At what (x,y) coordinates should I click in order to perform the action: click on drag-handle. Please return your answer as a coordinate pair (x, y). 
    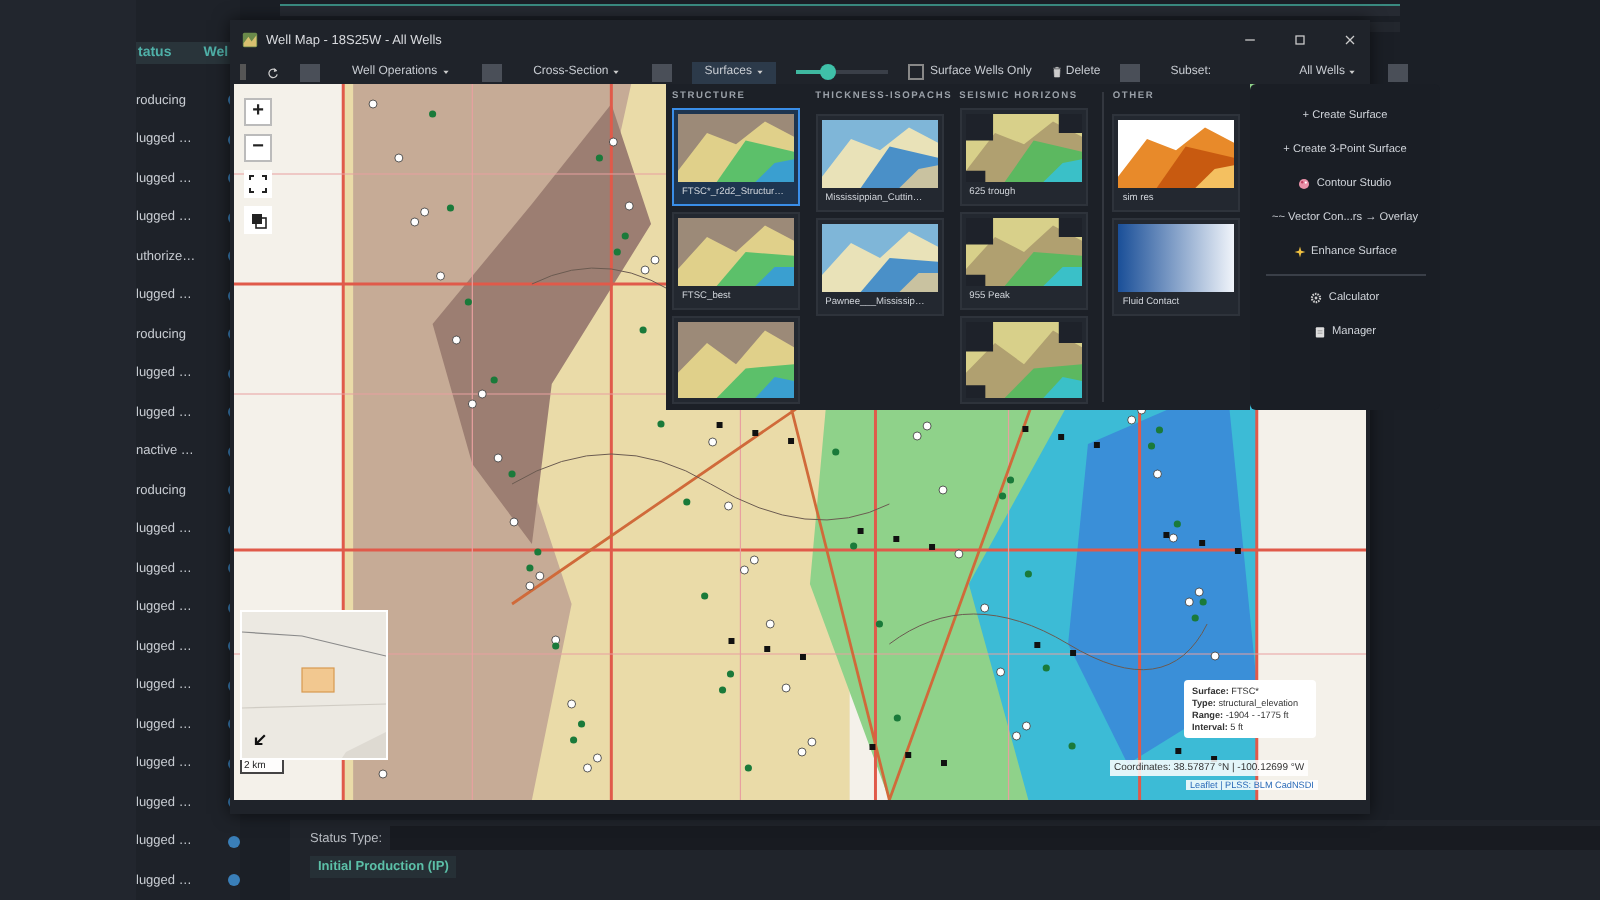
    Looking at the image, I should click on (243, 72).